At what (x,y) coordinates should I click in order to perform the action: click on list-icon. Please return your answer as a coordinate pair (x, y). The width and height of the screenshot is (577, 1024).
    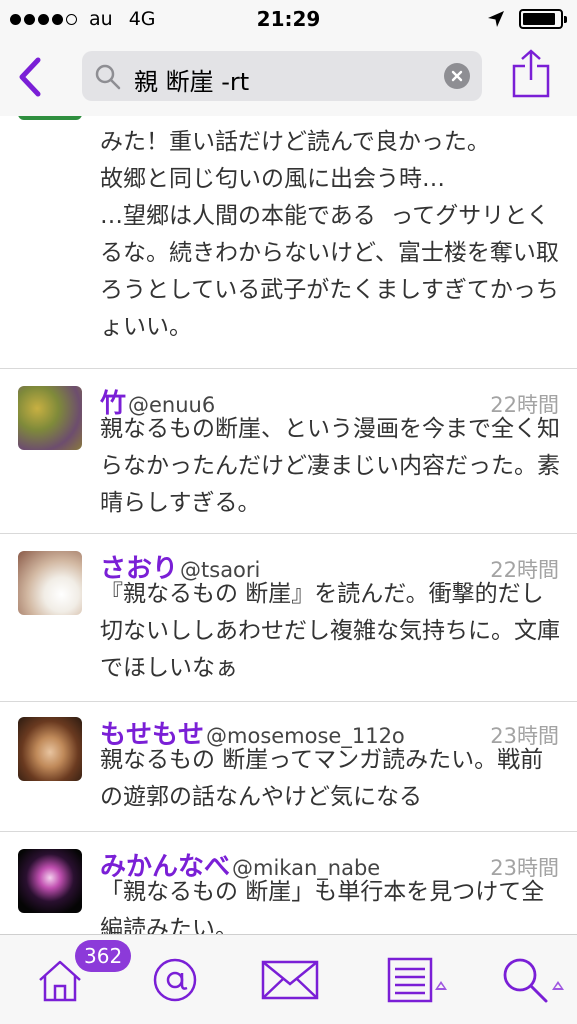
    Looking at the image, I should click on (410, 980).